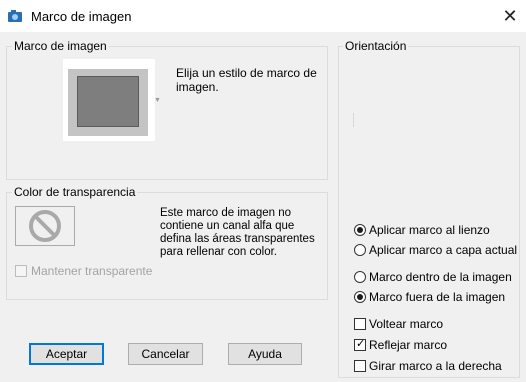  What do you see at coordinates (21, 271) in the screenshot?
I see `keep-transparent-checkbox` at bounding box center [21, 271].